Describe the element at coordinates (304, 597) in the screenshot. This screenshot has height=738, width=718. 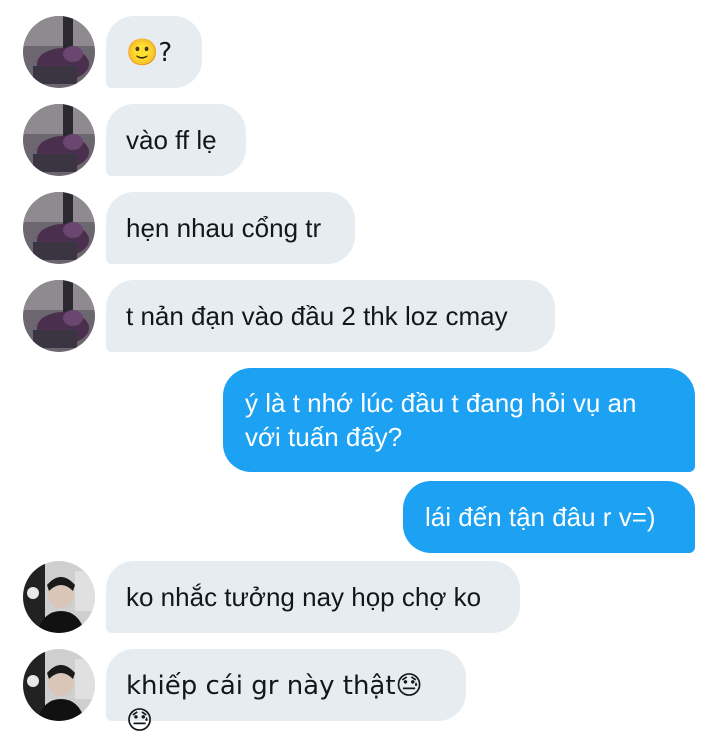
I see `message-text: ko nhắc tưởng nay họp chợ ko` at that location.